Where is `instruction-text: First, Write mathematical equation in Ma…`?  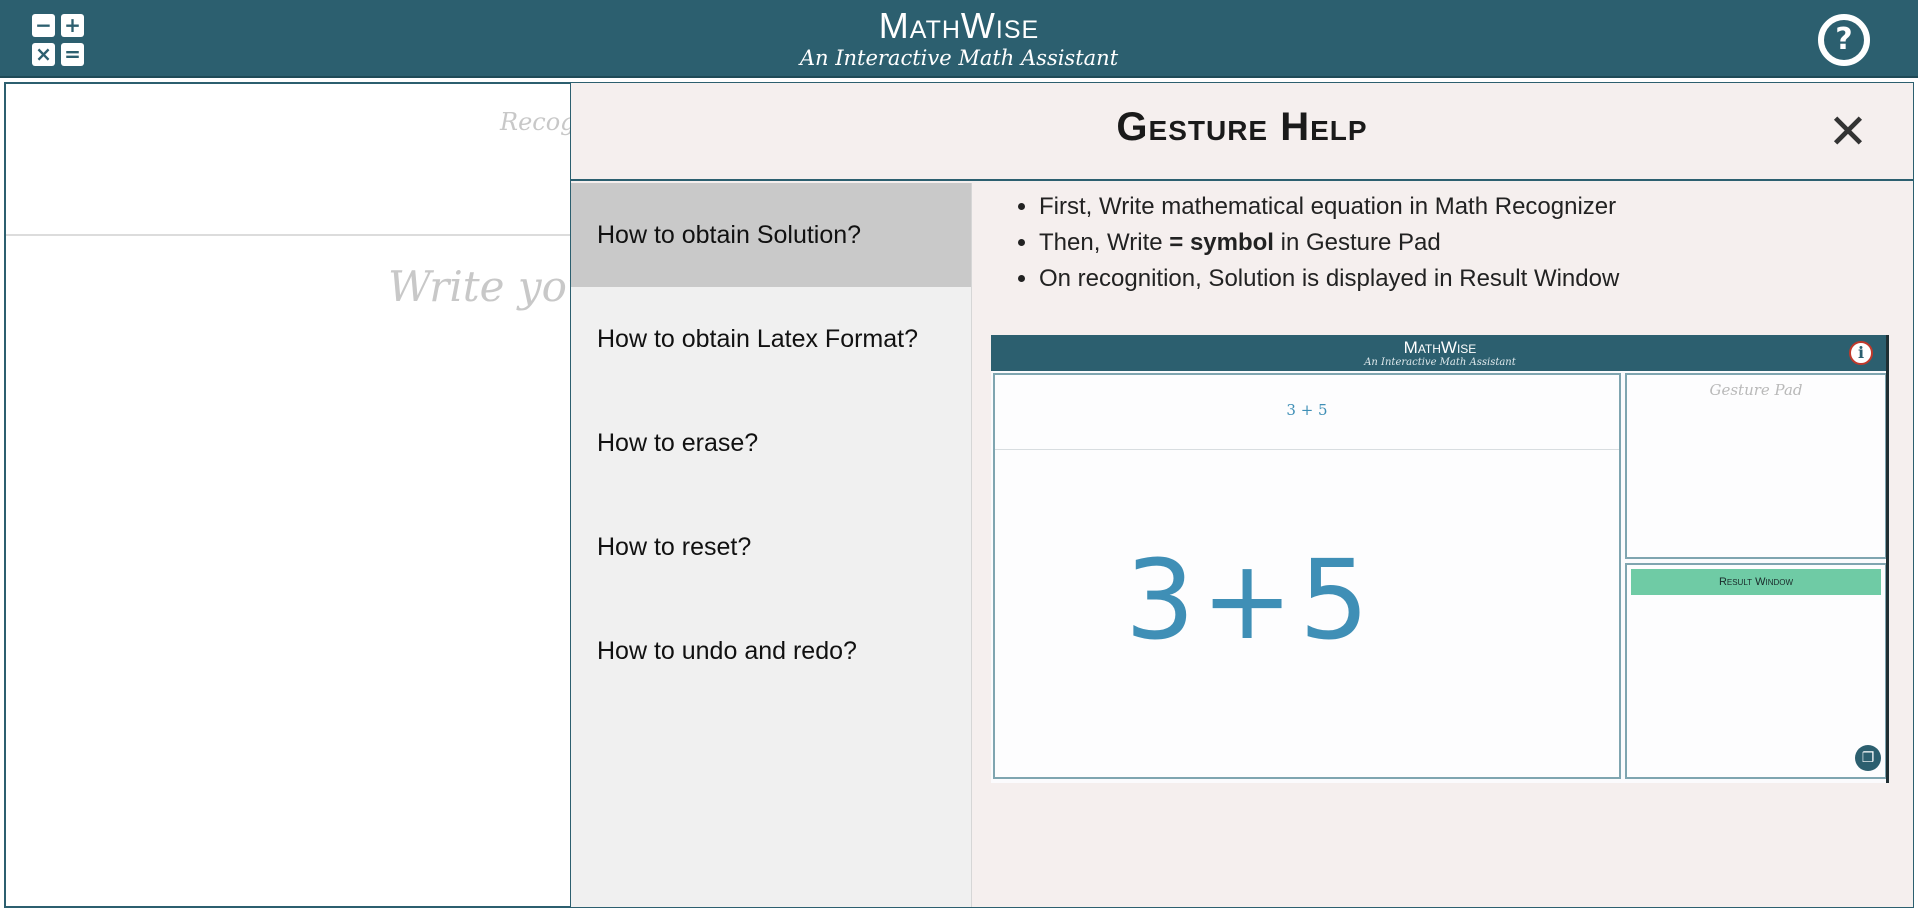 instruction-text: First, Write mathematical equation in Ma… is located at coordinates (1328, 206).